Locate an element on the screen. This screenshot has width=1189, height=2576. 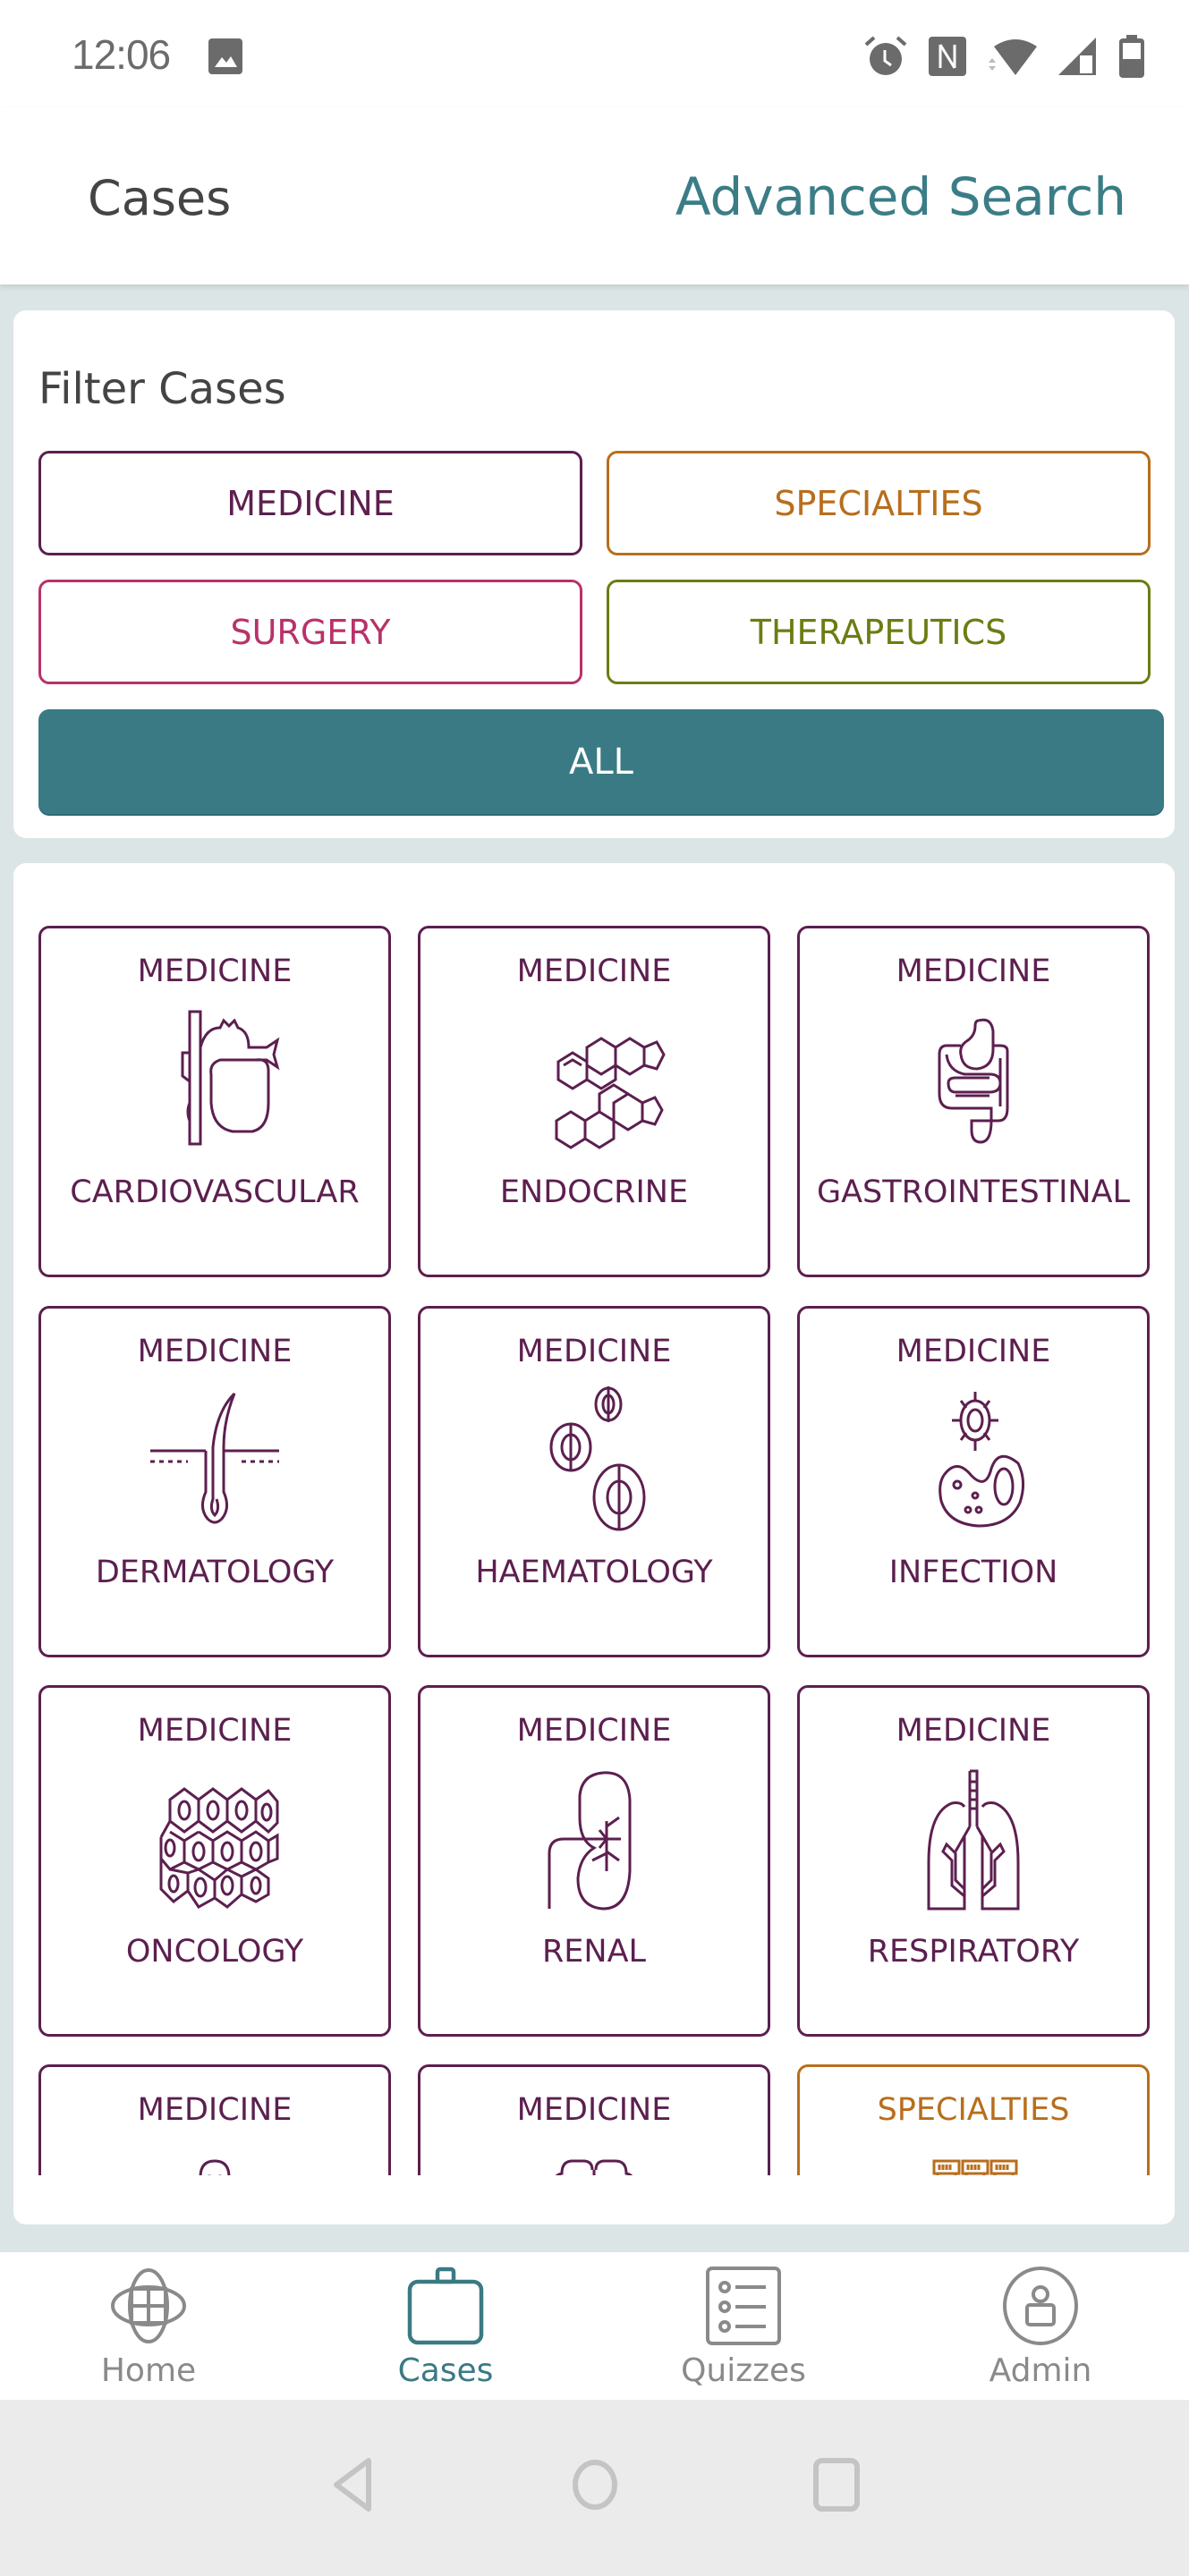
nav-cases: Cases is located at coordinates (445, 2326).